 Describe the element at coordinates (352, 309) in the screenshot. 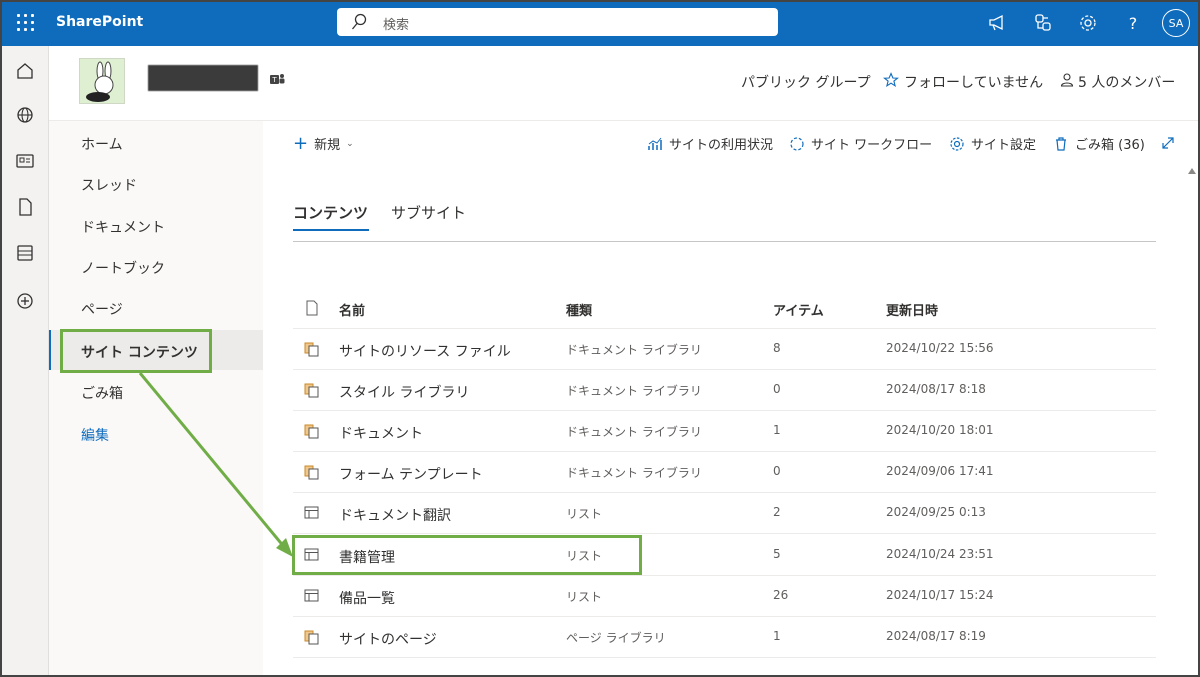

I see `column-header-name: 名前` at that location.